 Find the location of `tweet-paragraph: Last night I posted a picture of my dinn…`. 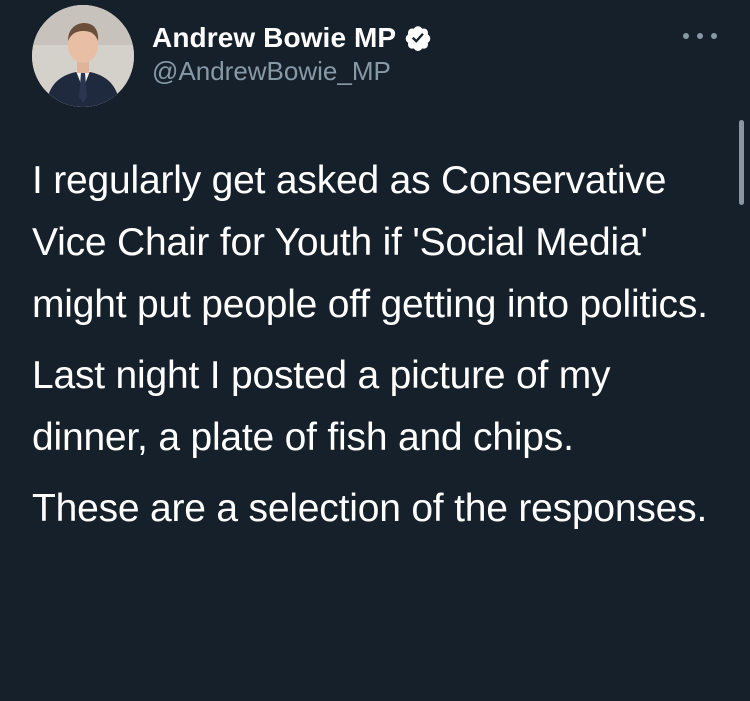

tweet-paragraph: Last night I posted a picture of my dinn… is located at coordinates (321, 406).